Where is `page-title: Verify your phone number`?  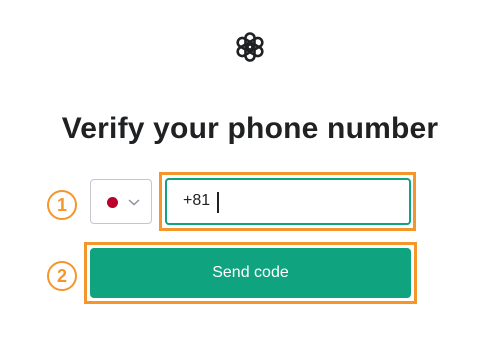
page-title: Verify your phone number is located at coordinates (250, 128).